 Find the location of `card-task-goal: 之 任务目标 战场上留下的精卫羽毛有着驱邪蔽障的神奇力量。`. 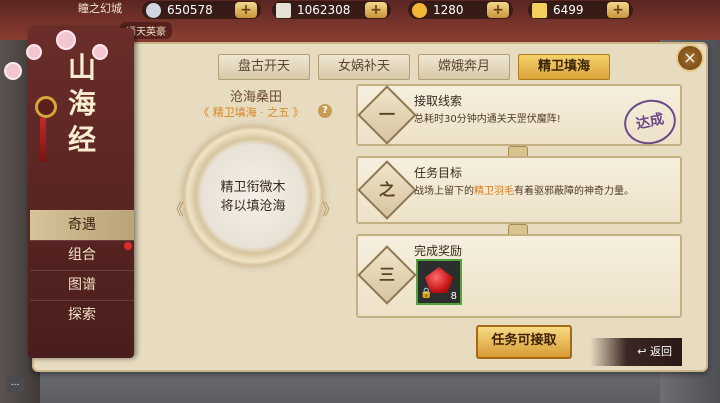

card-task-goal: 之 任务目标 战场上留下的精卫羽毛有着驱邪蔽障的神奇力量。 is located at coordinates (519, 190).